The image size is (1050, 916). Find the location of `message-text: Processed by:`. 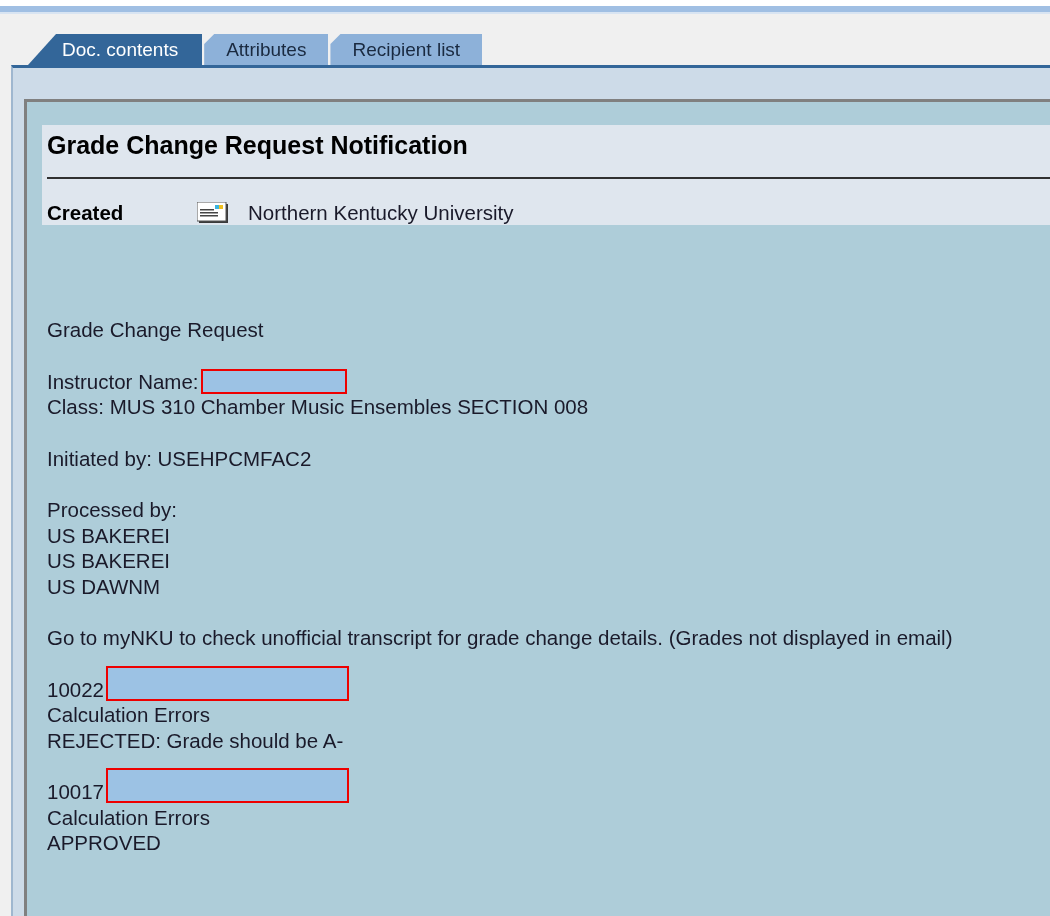

message-text: Processed by: is located at coordinates (112, 510).